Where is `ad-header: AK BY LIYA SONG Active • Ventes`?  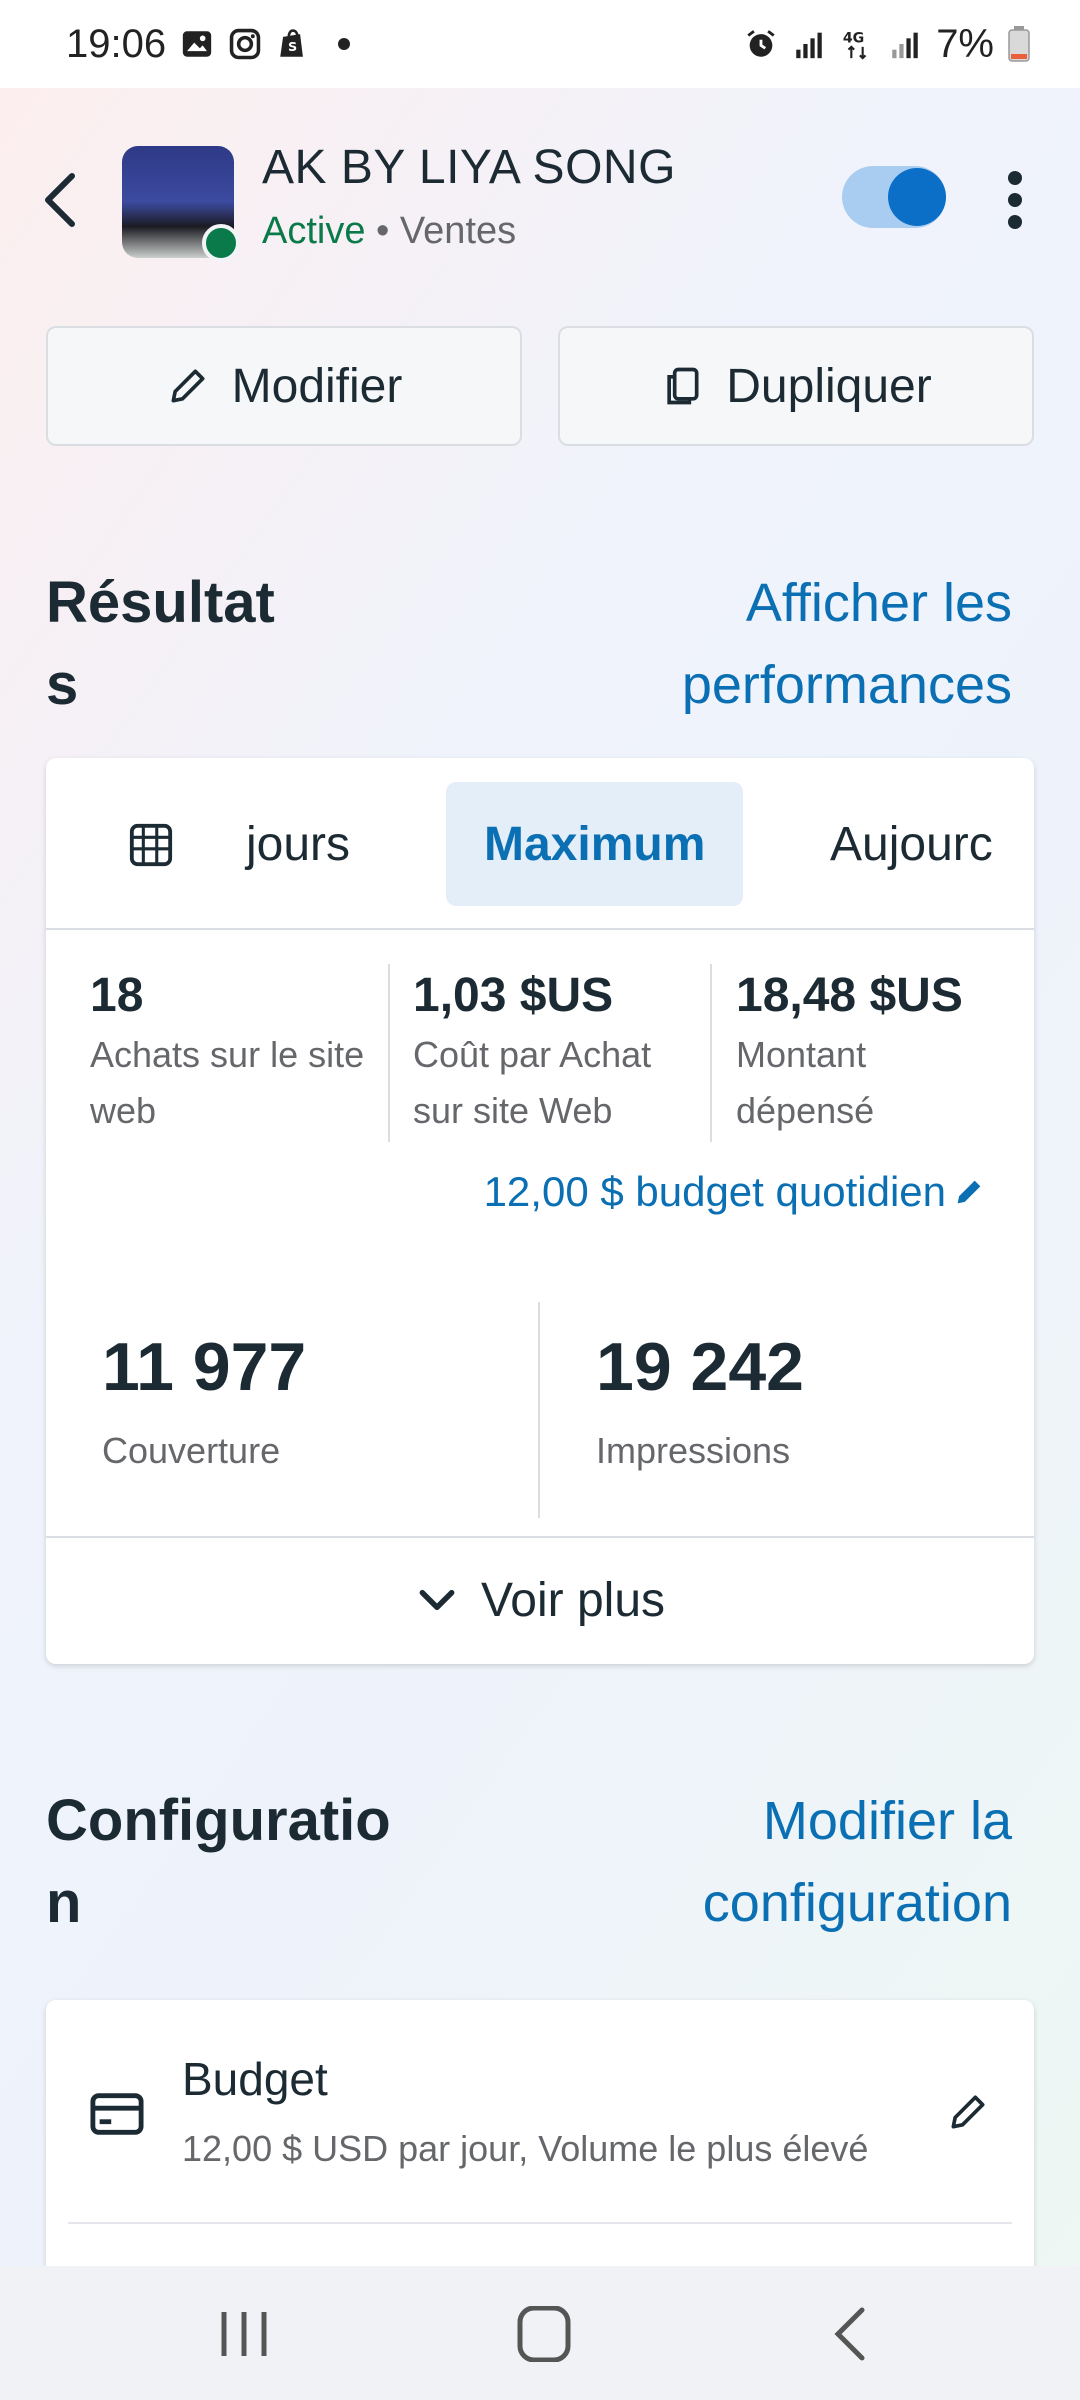
ad-header: AK BY LIYA SONG Active • Ventes is located at coordinates (540, 201).